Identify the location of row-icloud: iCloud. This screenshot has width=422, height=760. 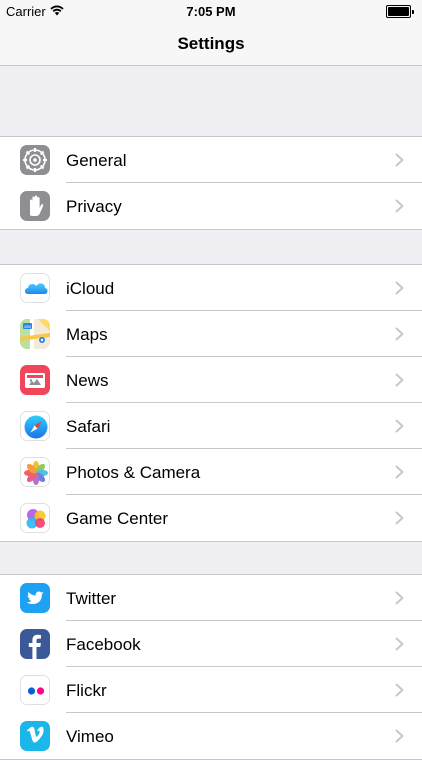
(211, 288).